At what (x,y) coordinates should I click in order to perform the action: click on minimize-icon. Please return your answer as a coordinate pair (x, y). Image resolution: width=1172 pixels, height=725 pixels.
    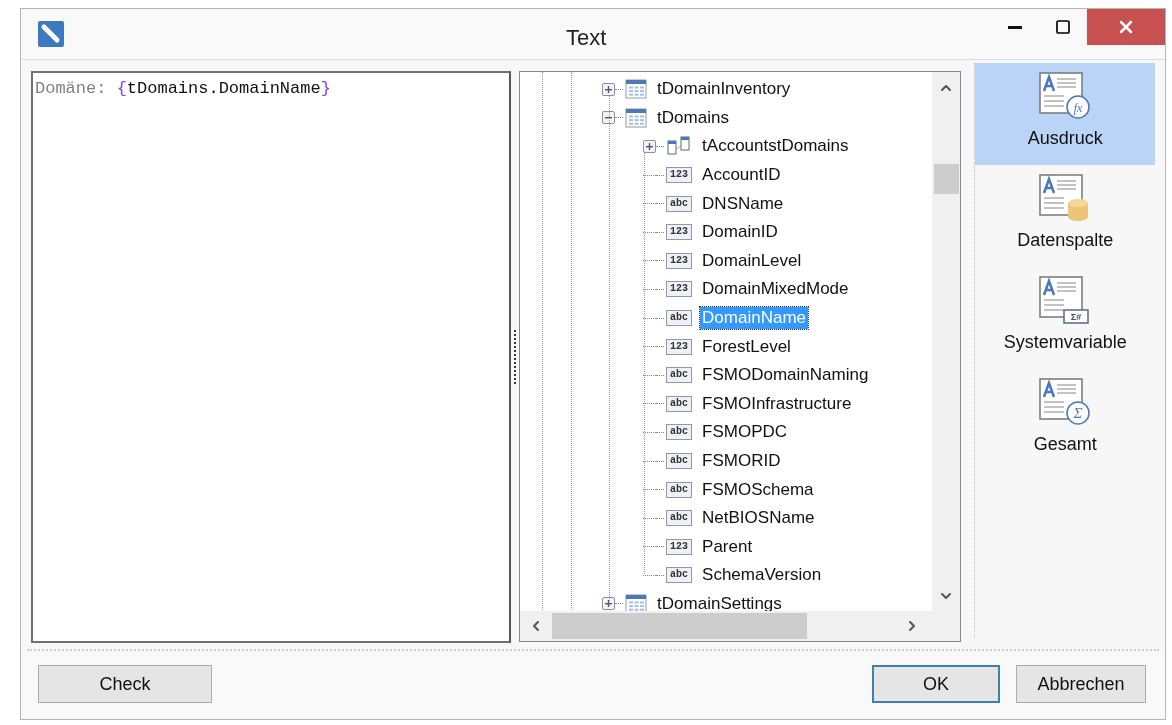
    Looking at the image, I should click on (1015, 27).